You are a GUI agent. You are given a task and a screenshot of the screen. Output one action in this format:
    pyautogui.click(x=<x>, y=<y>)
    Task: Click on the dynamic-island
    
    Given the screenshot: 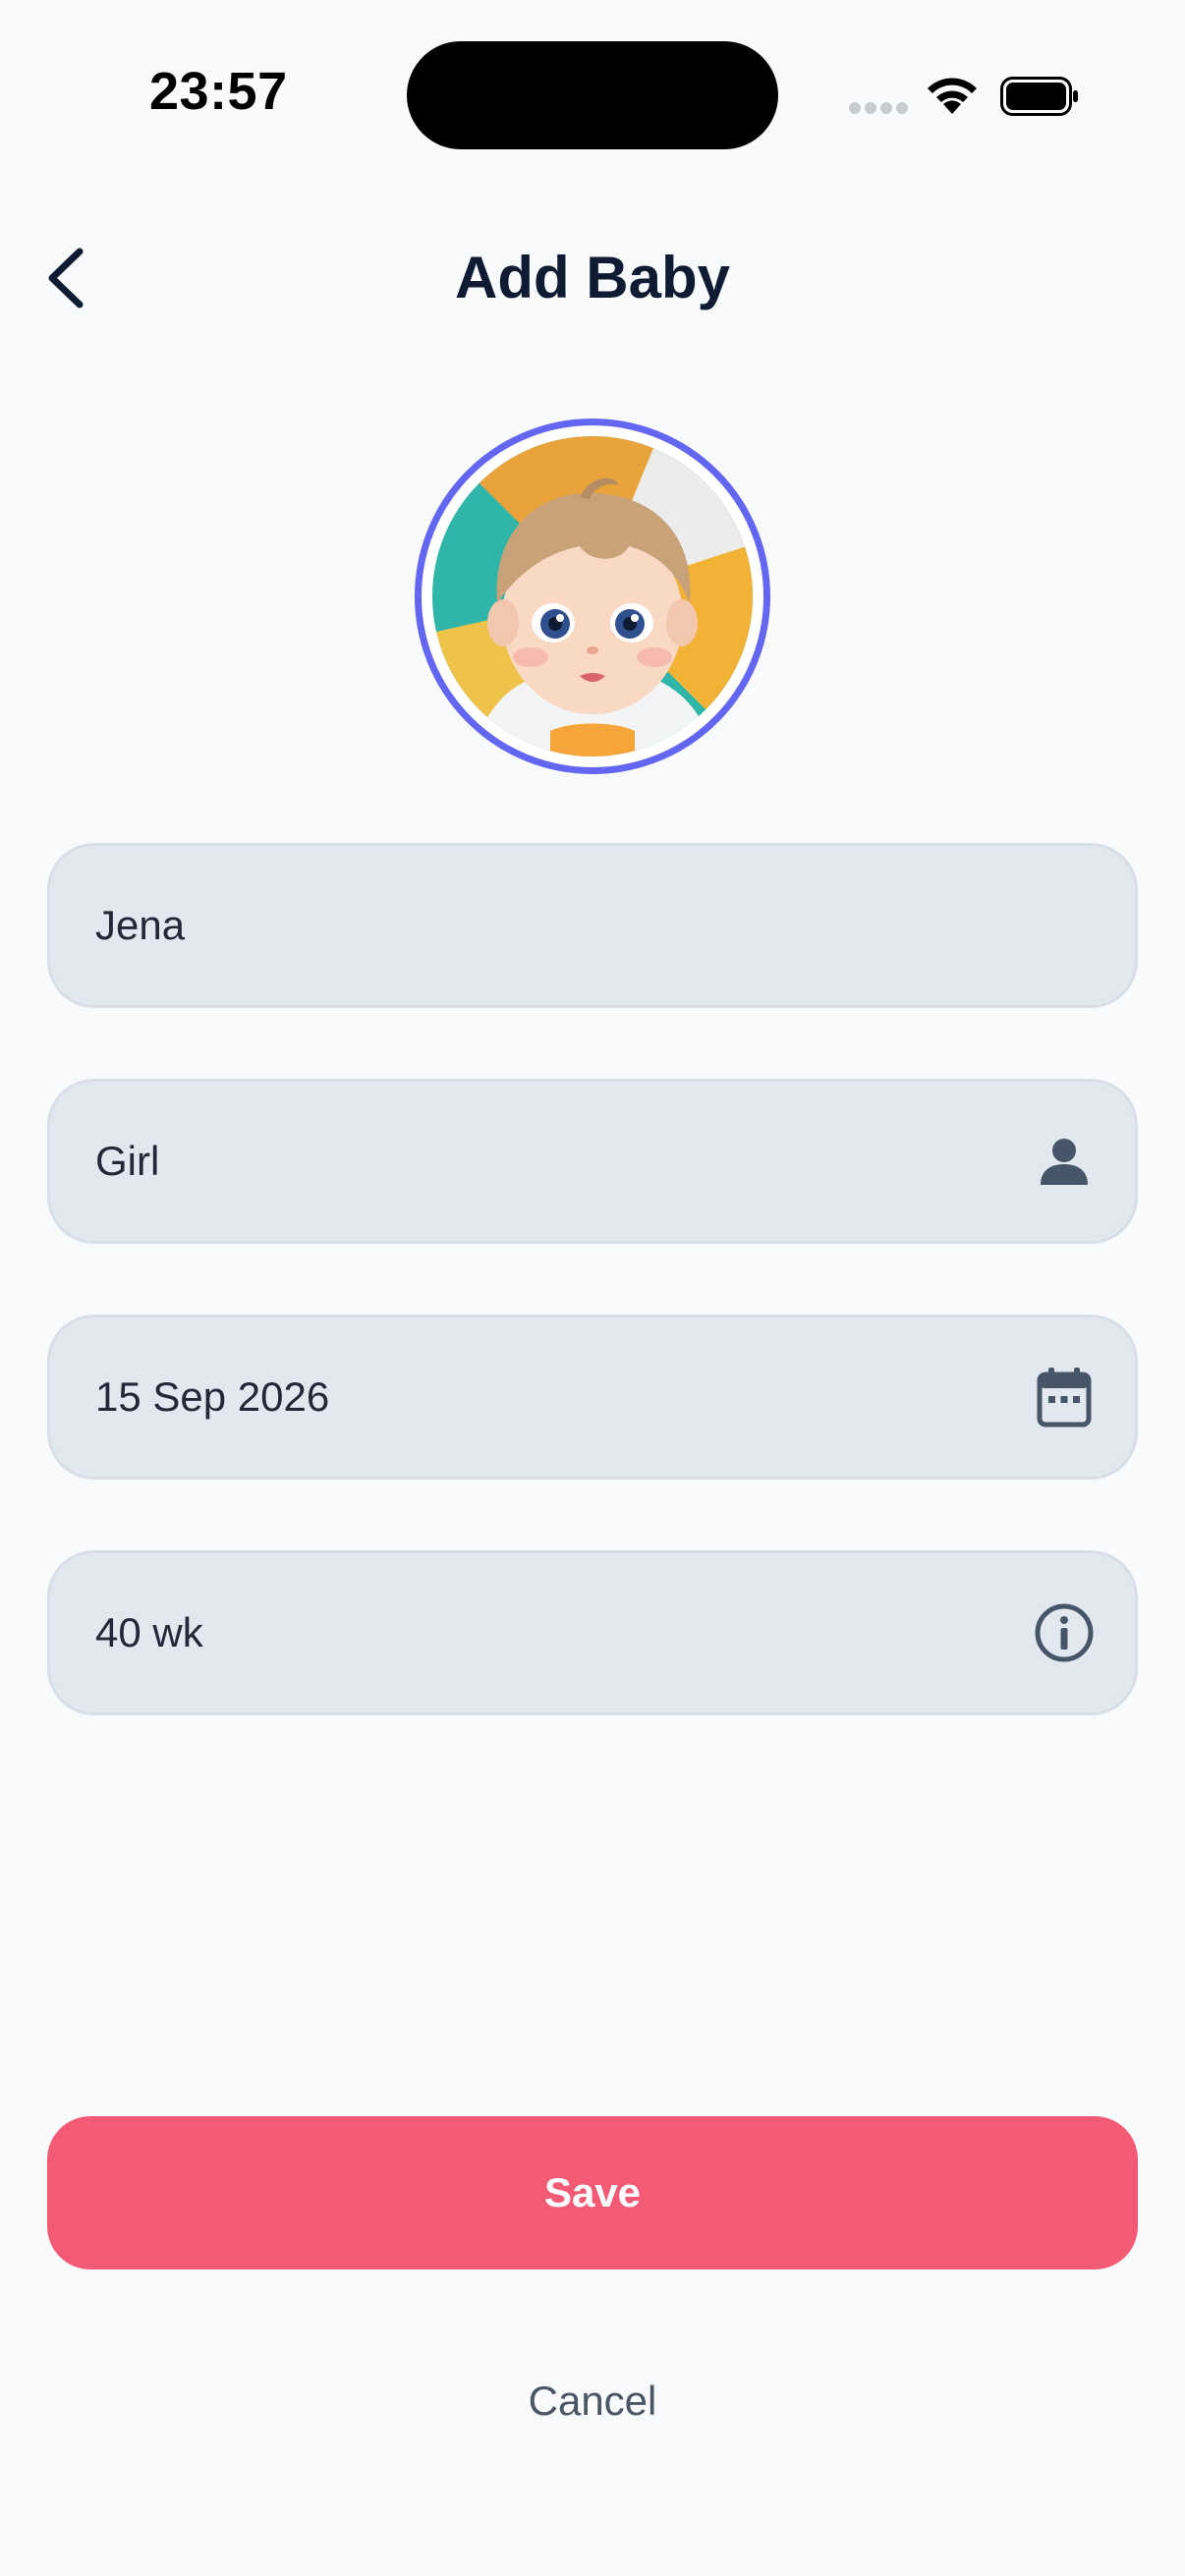 What is the action you would take?
    pyautogui.click(x=592, y=95)
    